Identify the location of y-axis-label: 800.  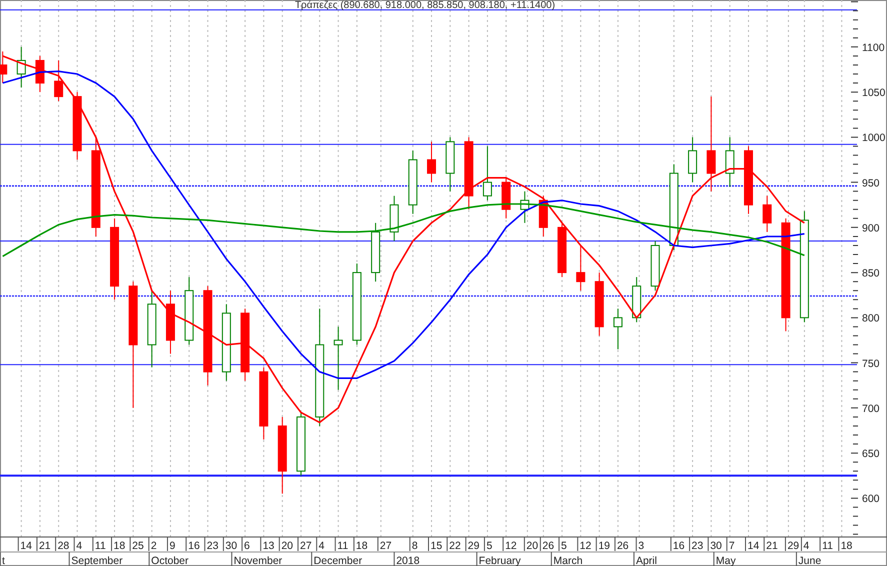
(871, 318).